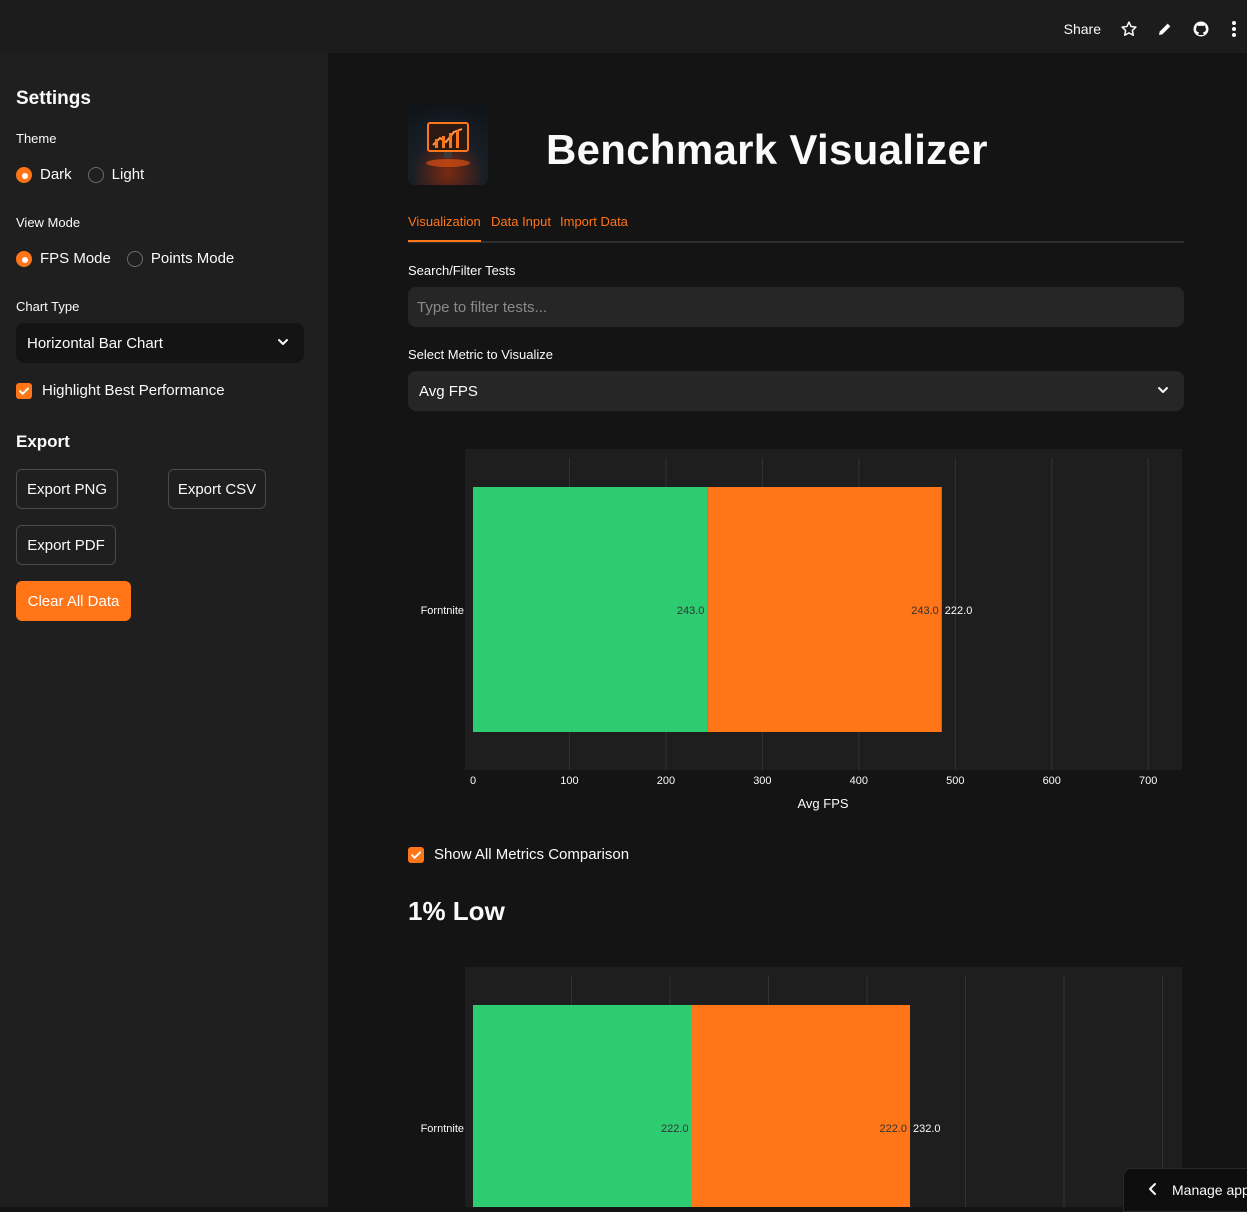  What do you see at coordinates (762, 781) in the screenshot?
I see `x-tick-label: 300` at bounding box center [762, 781].